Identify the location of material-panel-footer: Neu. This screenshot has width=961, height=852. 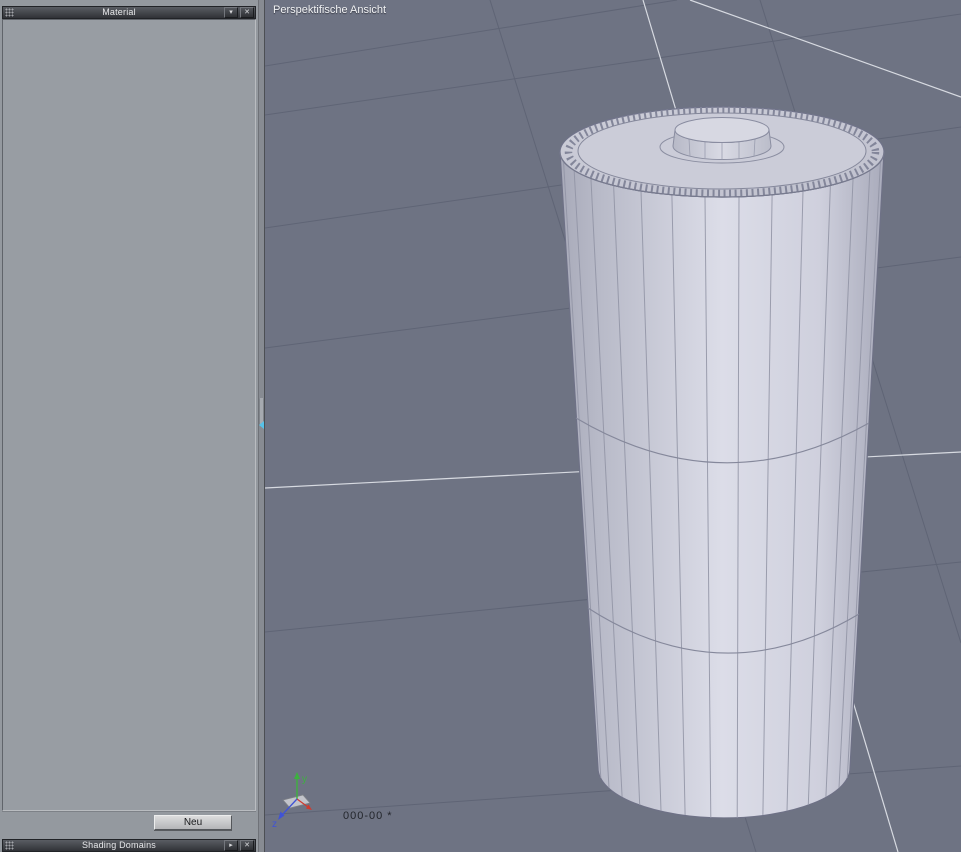
(129, 822).